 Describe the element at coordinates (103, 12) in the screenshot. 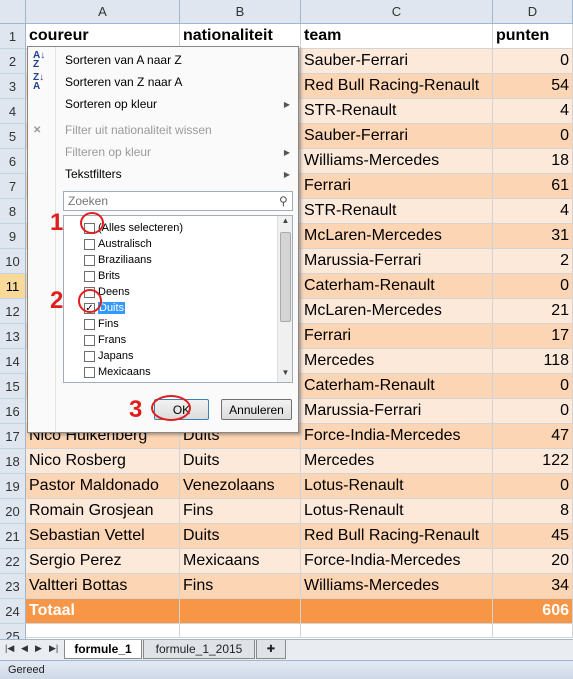

I see `column-header: A` at that location.